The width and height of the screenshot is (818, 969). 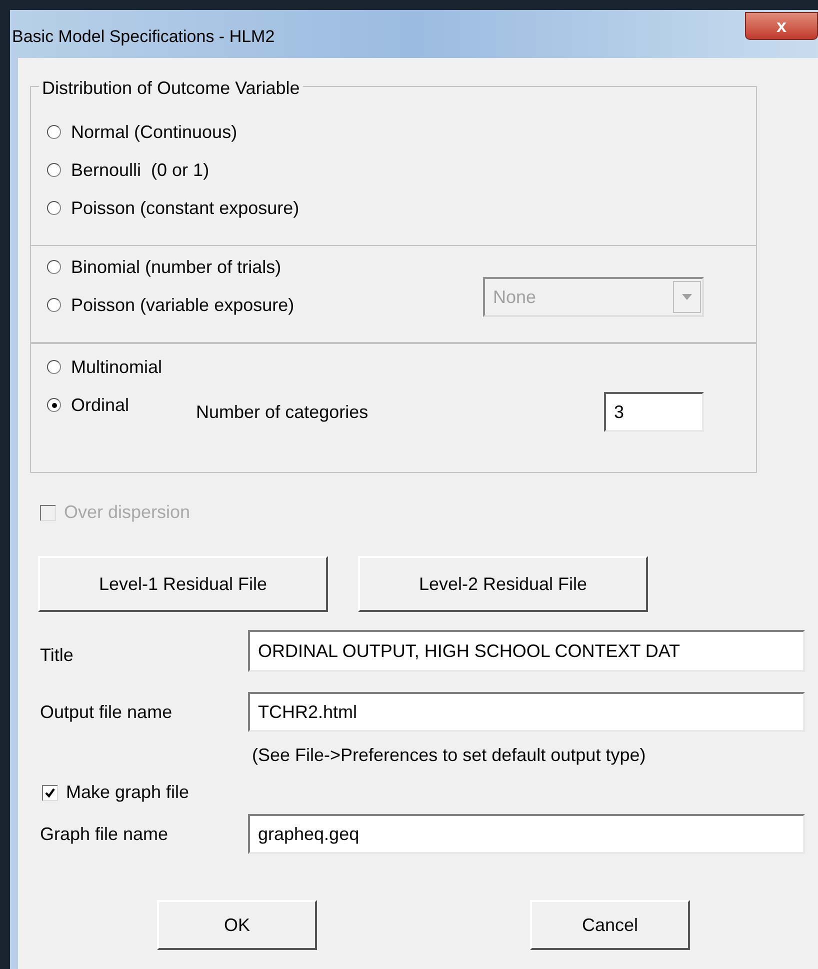 I want to click on residual-file-button: Level-2 Residual File, so click(x=503, y=584).